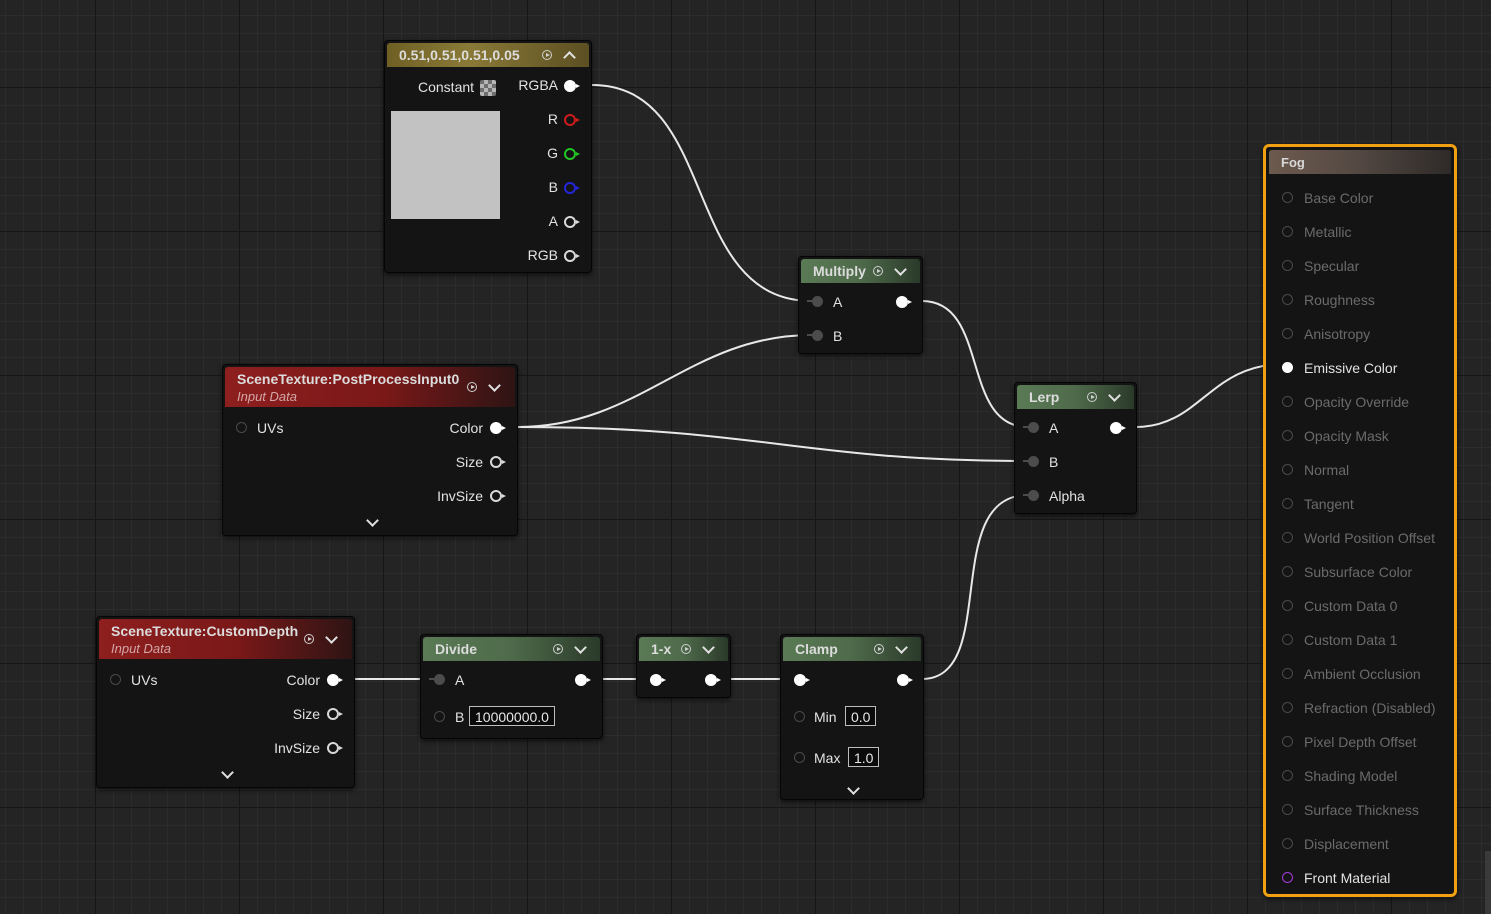  What do you see at coordinates (975, 587) in the screenshot?
I see `wire-clamp-to-lerp-alpha` at bounding box center [975, 587].